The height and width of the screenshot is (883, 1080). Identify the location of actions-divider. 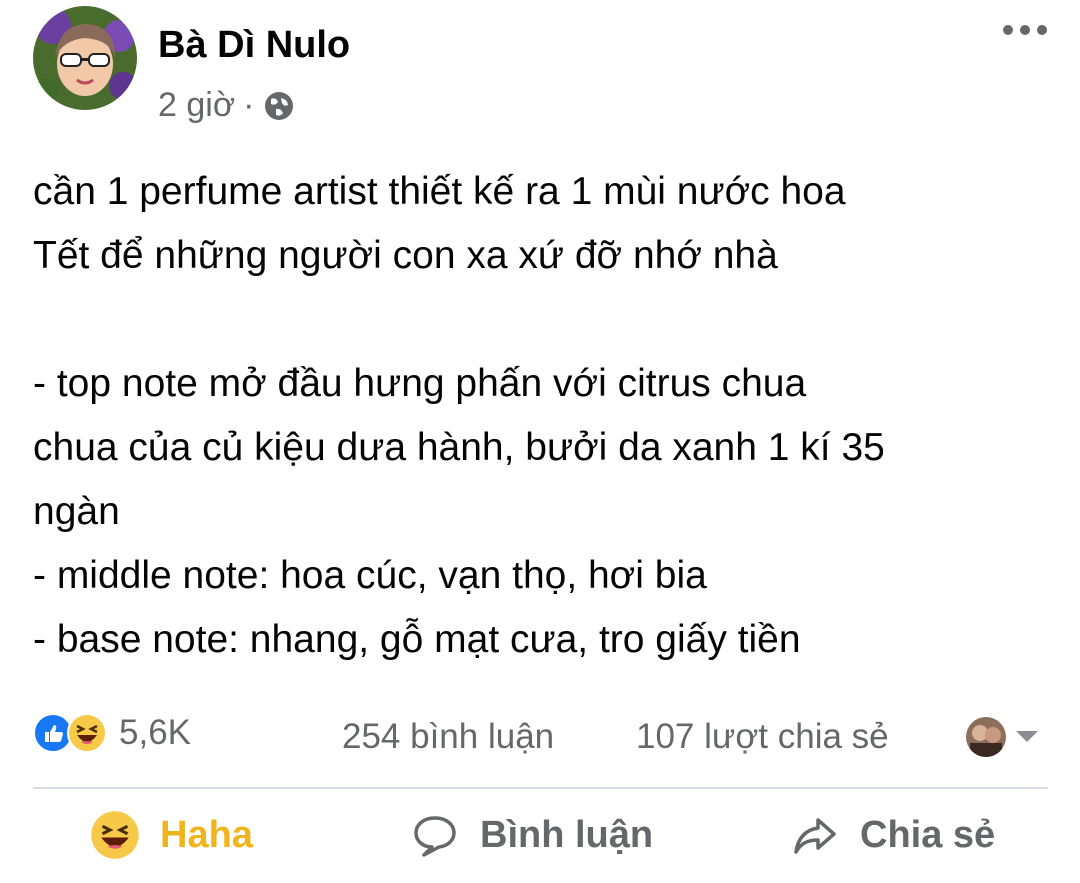
(540, 788).